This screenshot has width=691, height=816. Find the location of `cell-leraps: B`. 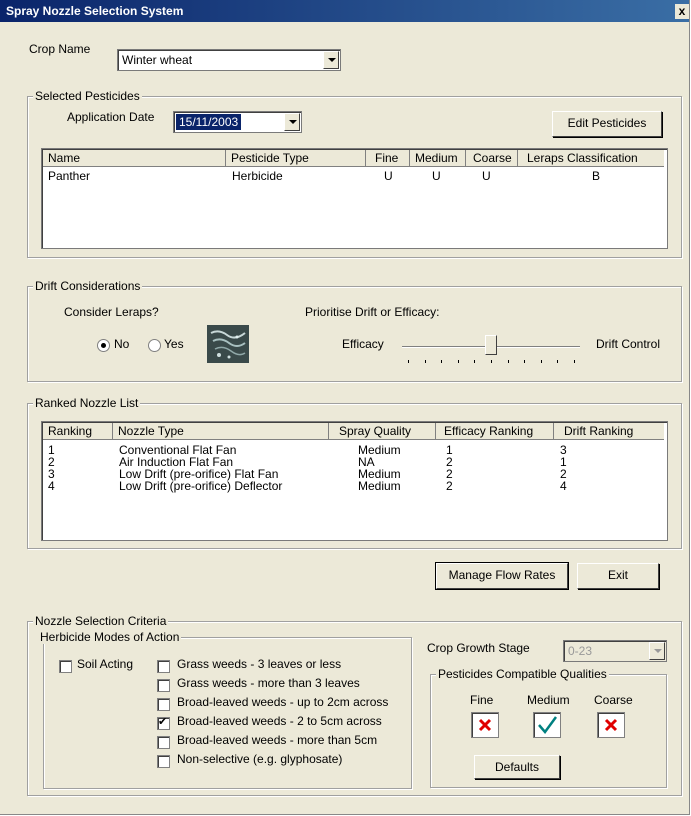

cell-leraps: B is located at coordinates (596, 176).